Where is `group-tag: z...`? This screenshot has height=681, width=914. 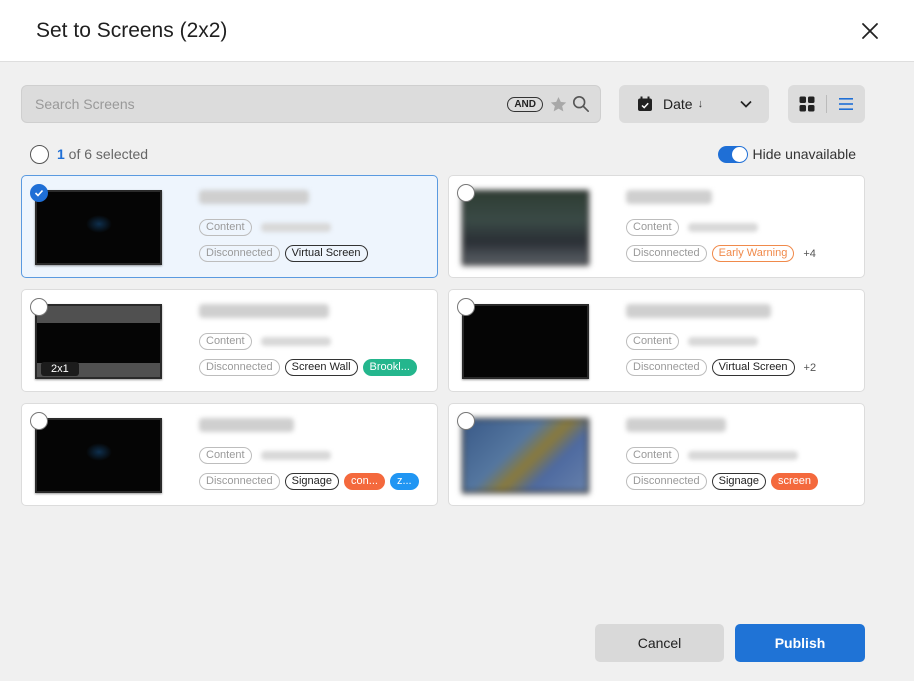
group-tag: z... is located at coordinates (404, 481).